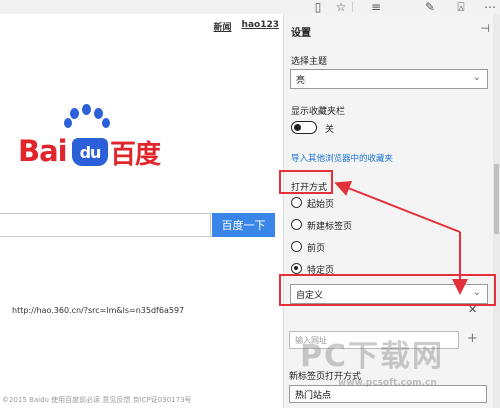 The image size is (500, 408). Describe the element at coordinates (372, 356) in the screenshot. I see `watermark: PC下载网` at that location.